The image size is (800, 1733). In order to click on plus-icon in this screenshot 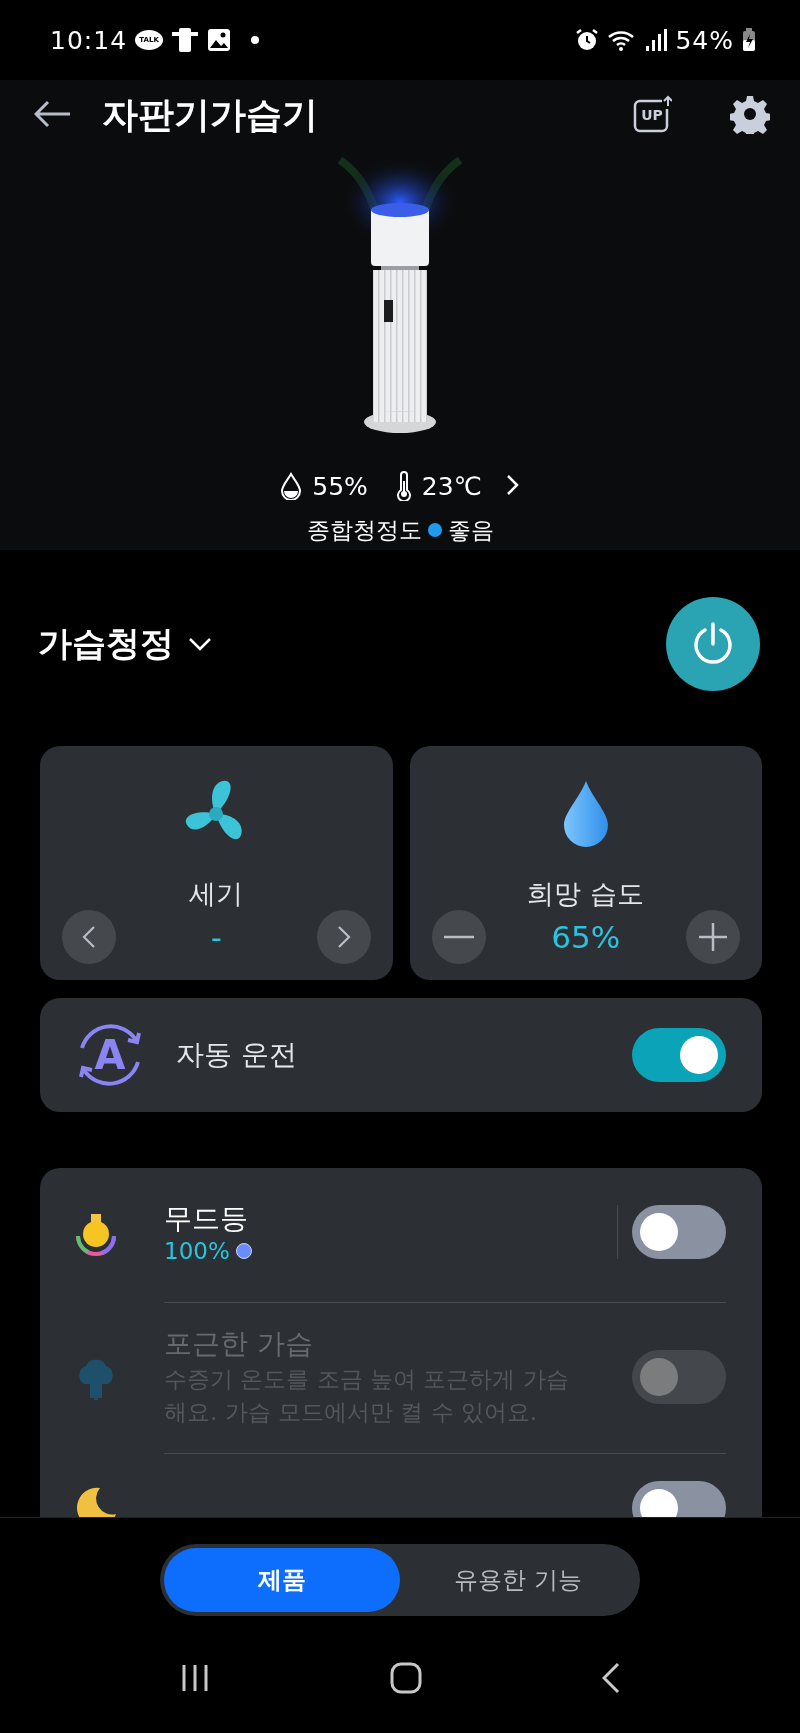, I will do `click(713, 937)`.